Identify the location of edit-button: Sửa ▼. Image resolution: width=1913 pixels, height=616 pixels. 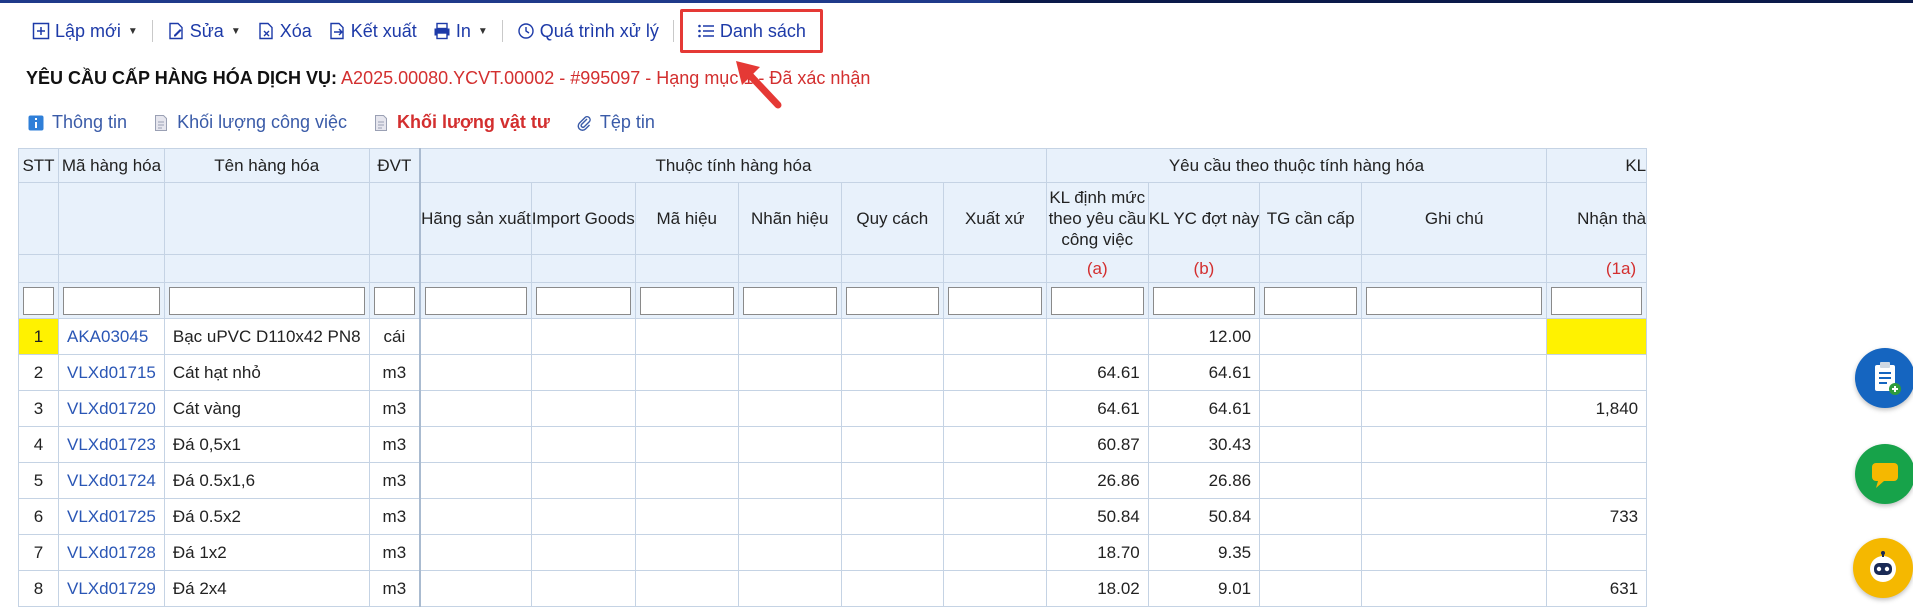
(204, 31).